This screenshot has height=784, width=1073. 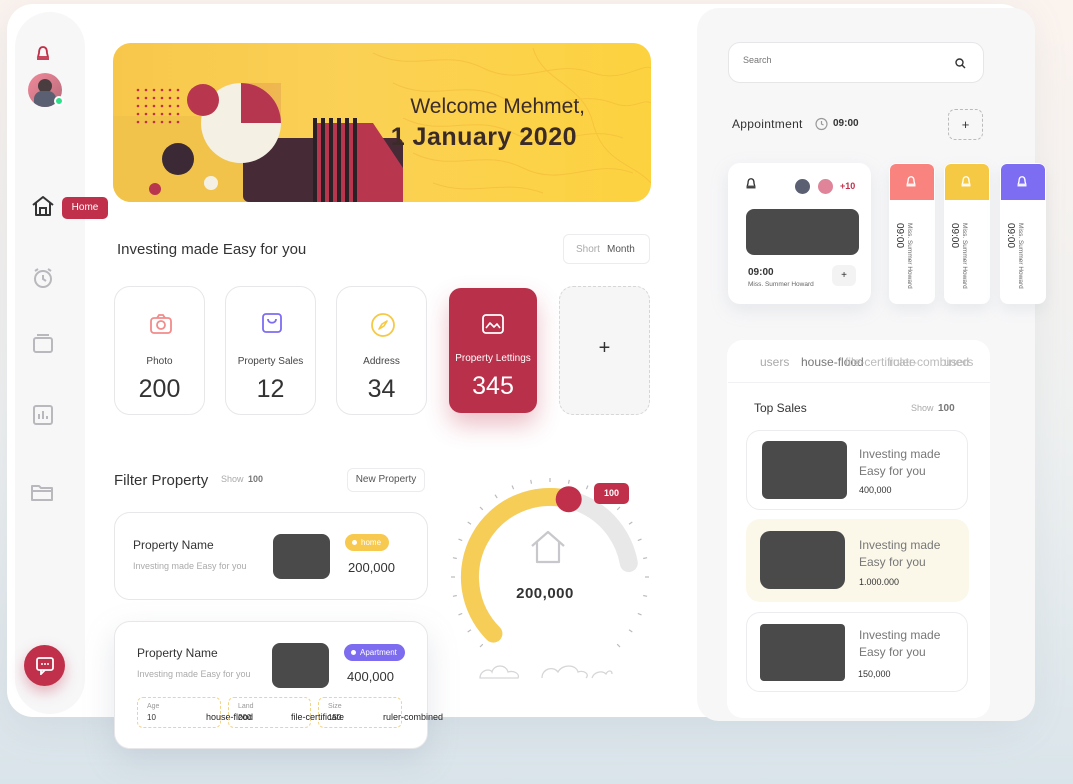 What do you see at coordinates (965, 124) in the screenshot?
I see `add-appointment-button: +` at bounding box center [965, 124].